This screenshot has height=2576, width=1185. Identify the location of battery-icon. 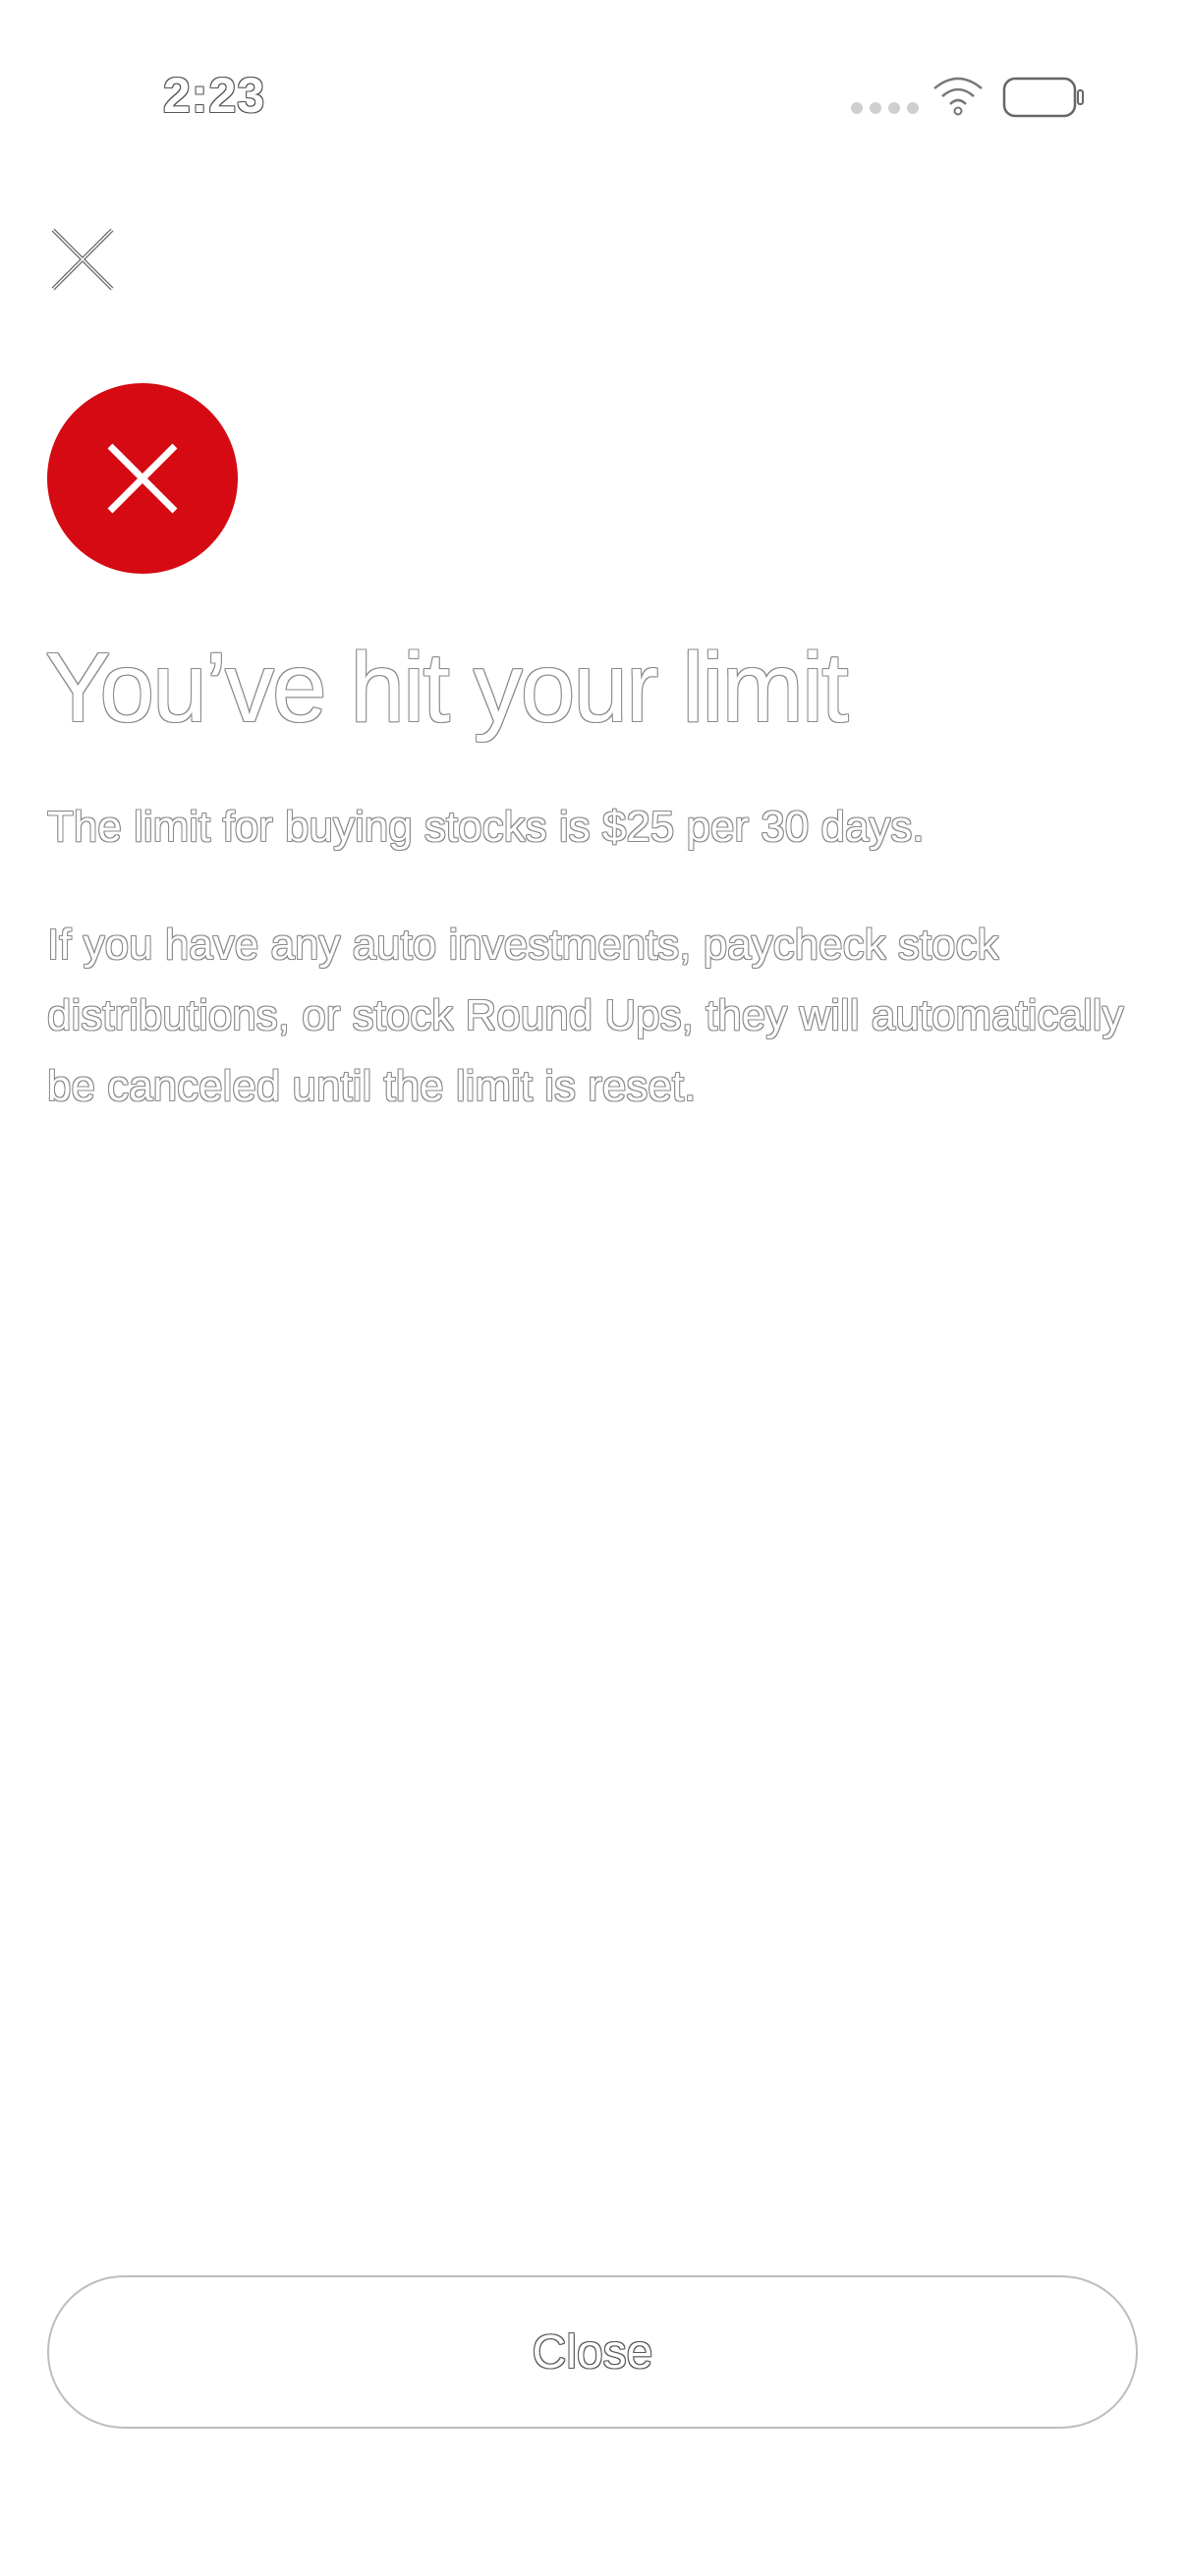
(1043, 97).